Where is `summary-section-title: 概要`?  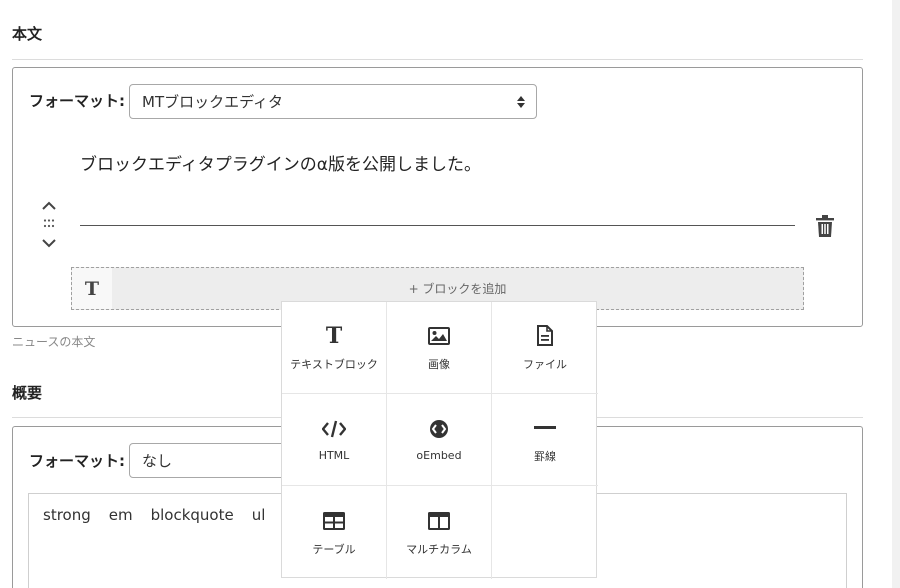
summary-section-title: 概要 is located at coordinates (27, 393).